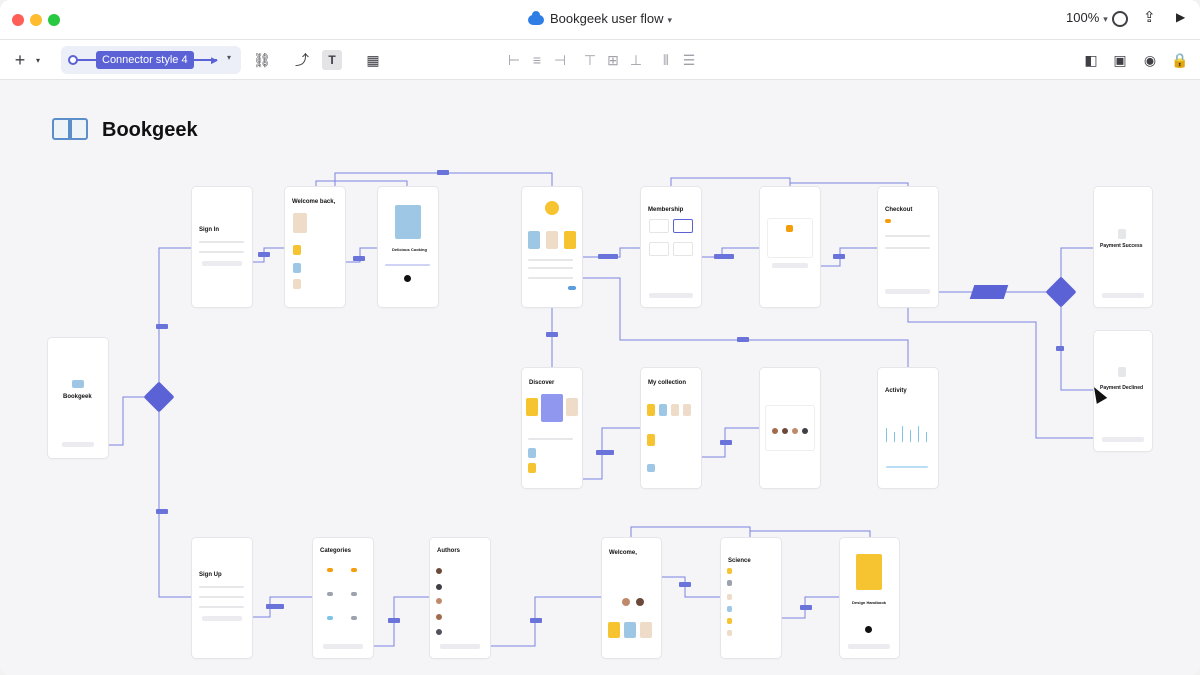 The image size is (1200, 675). What do you see at coordinates (869, 646) in the screenshot?
I see `read-button` at bounding box center [869, 646].